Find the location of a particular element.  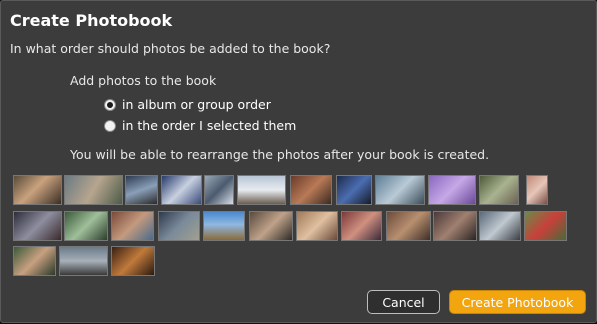

radio-selected-order is located at coordinates (110, 125).